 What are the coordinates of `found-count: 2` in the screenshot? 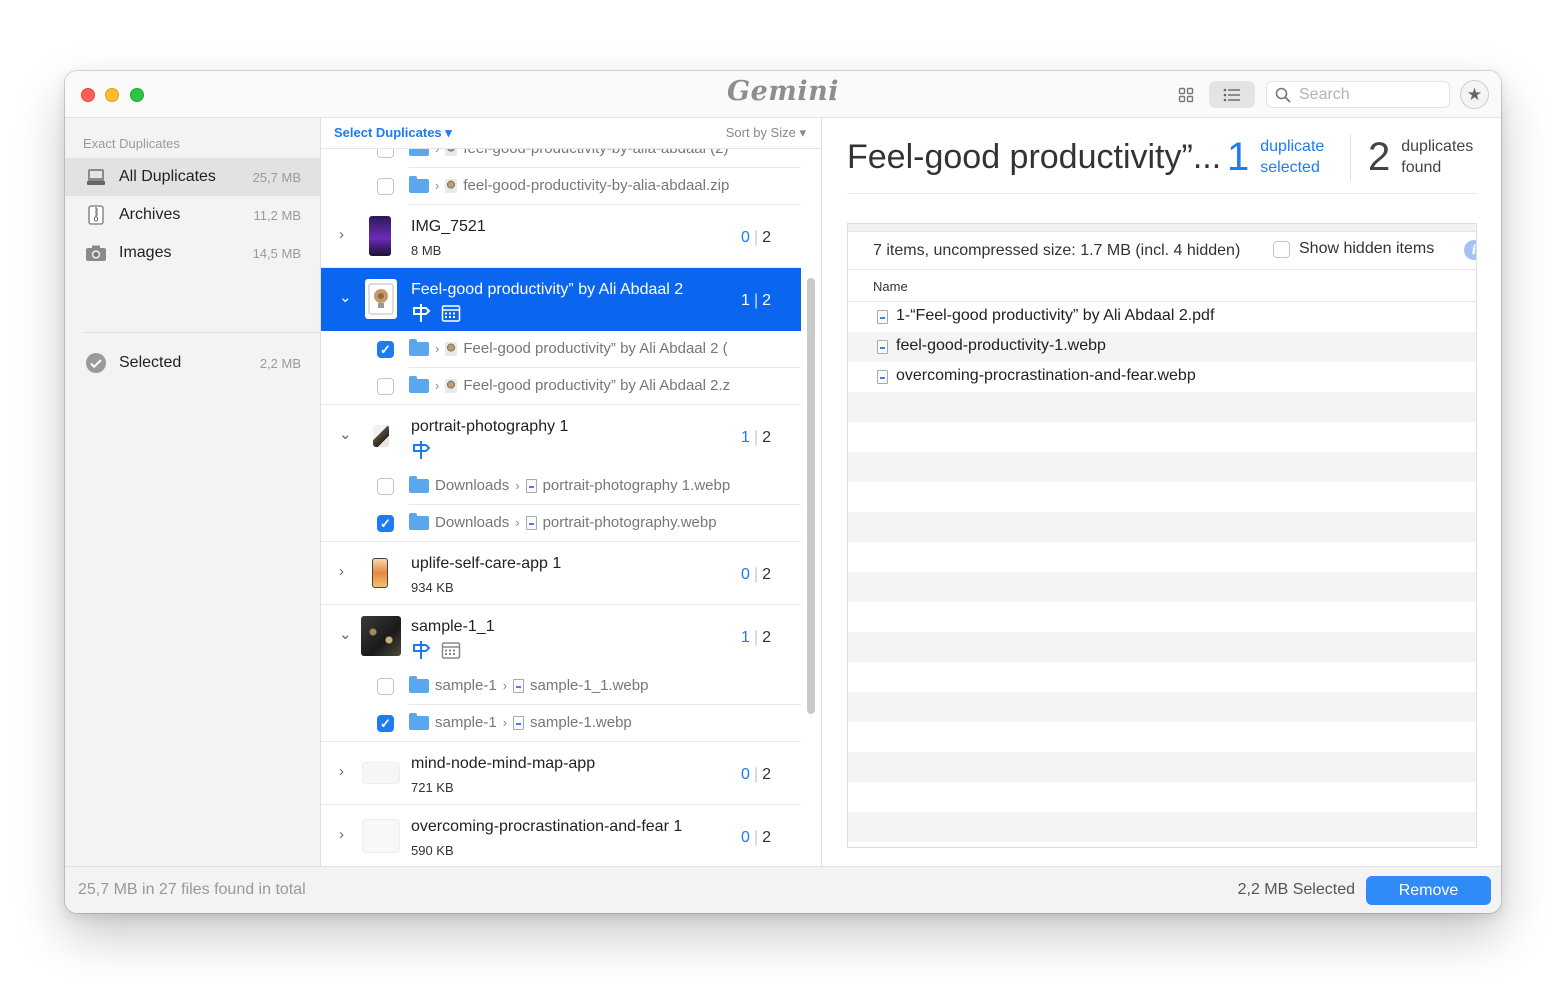 It's located at (1379, 157).